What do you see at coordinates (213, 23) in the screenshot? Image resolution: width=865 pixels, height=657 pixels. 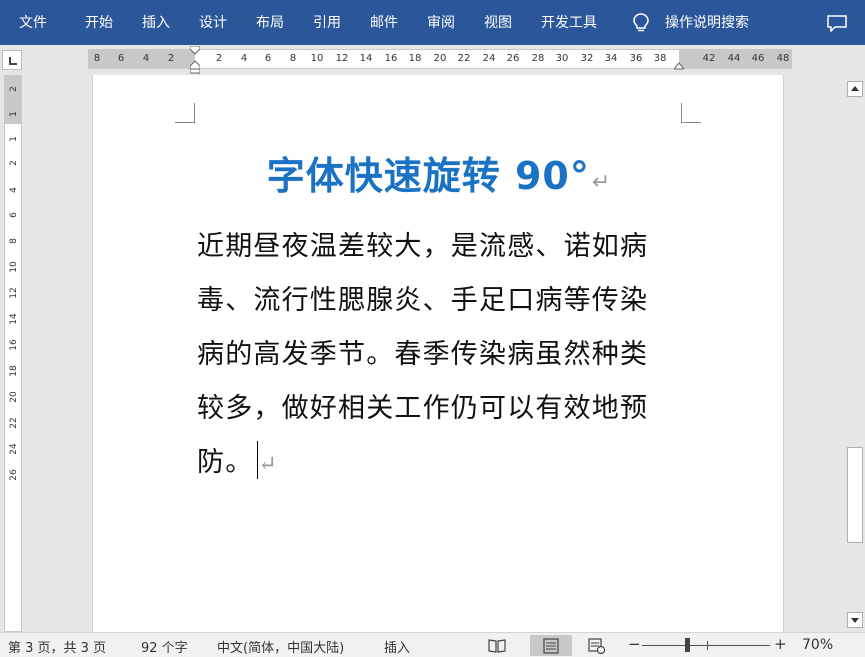 I see `tab-design: 设计` at bounding box center [213, 23].